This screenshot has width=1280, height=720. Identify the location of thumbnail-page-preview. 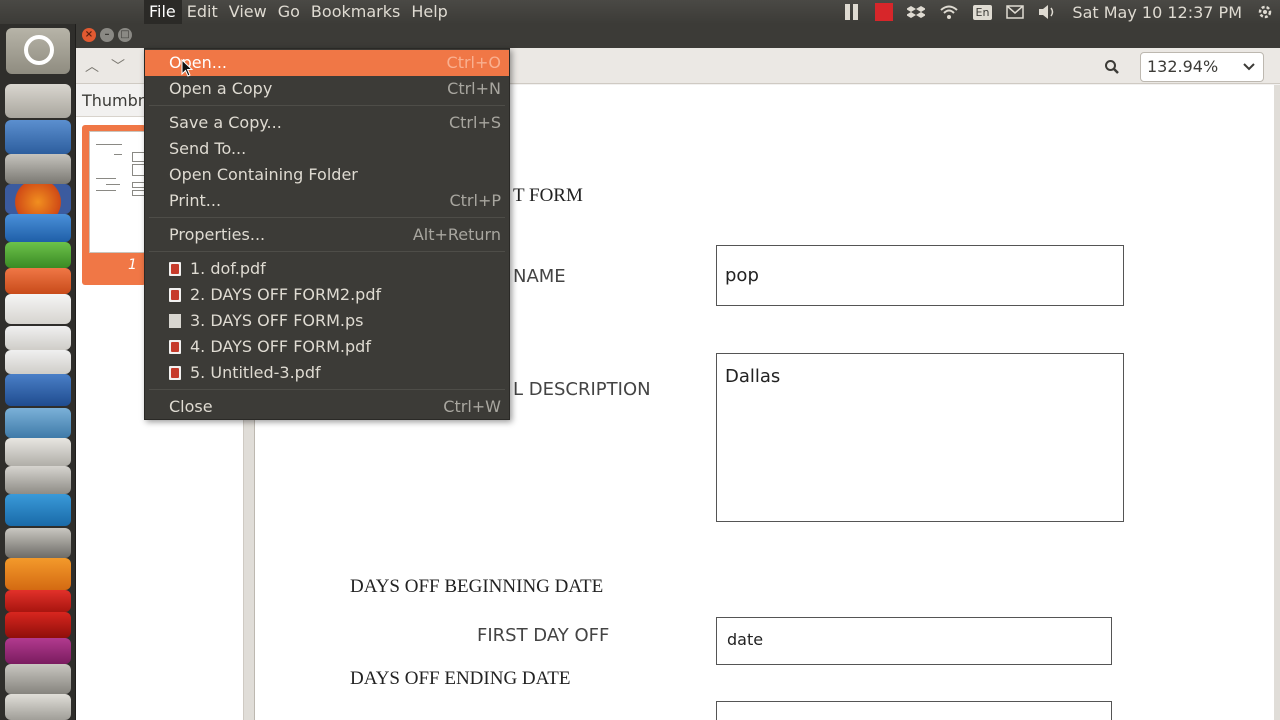
(117, 192).